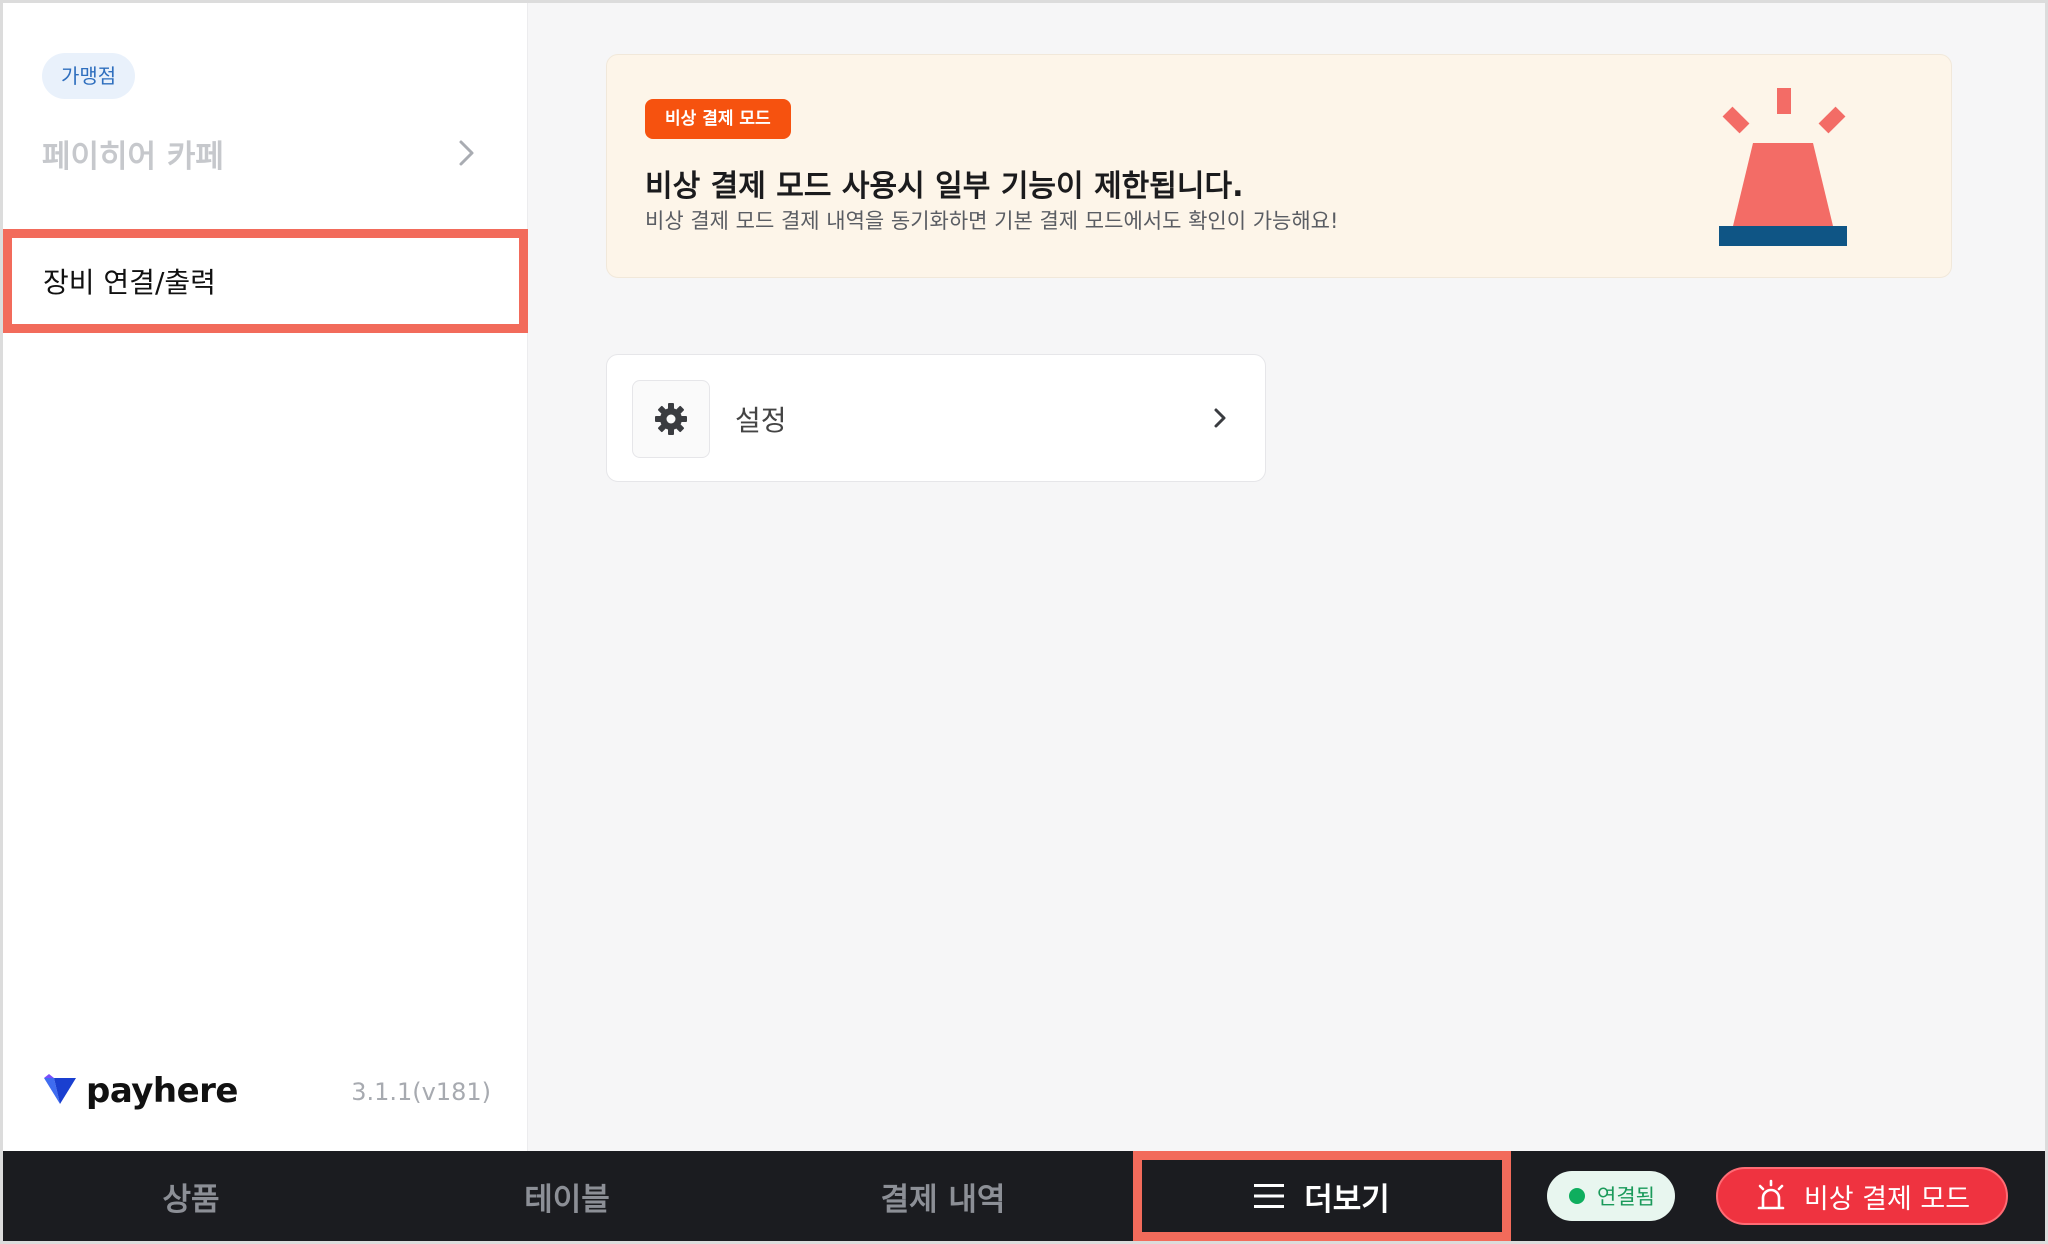 The width and height of the screenshot is (2048, 1244). I want to click on connection-status-badge: 연결됨, so click(1611, 1196).